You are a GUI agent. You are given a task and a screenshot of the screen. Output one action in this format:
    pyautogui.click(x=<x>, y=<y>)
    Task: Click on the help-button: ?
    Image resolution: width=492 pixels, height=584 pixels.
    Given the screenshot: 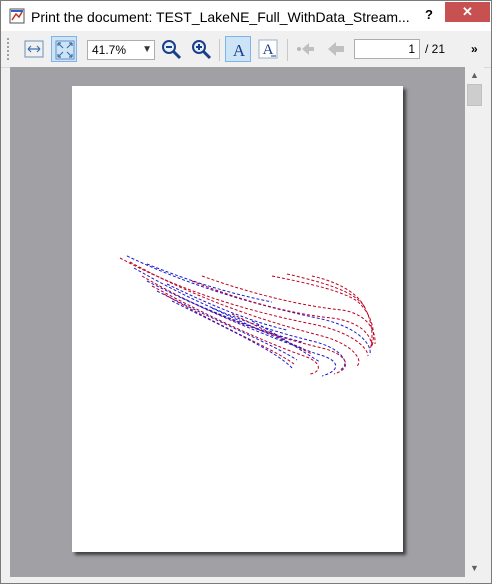 What is the action you would take?
    pyautogui.click(x=429, y=15)
    